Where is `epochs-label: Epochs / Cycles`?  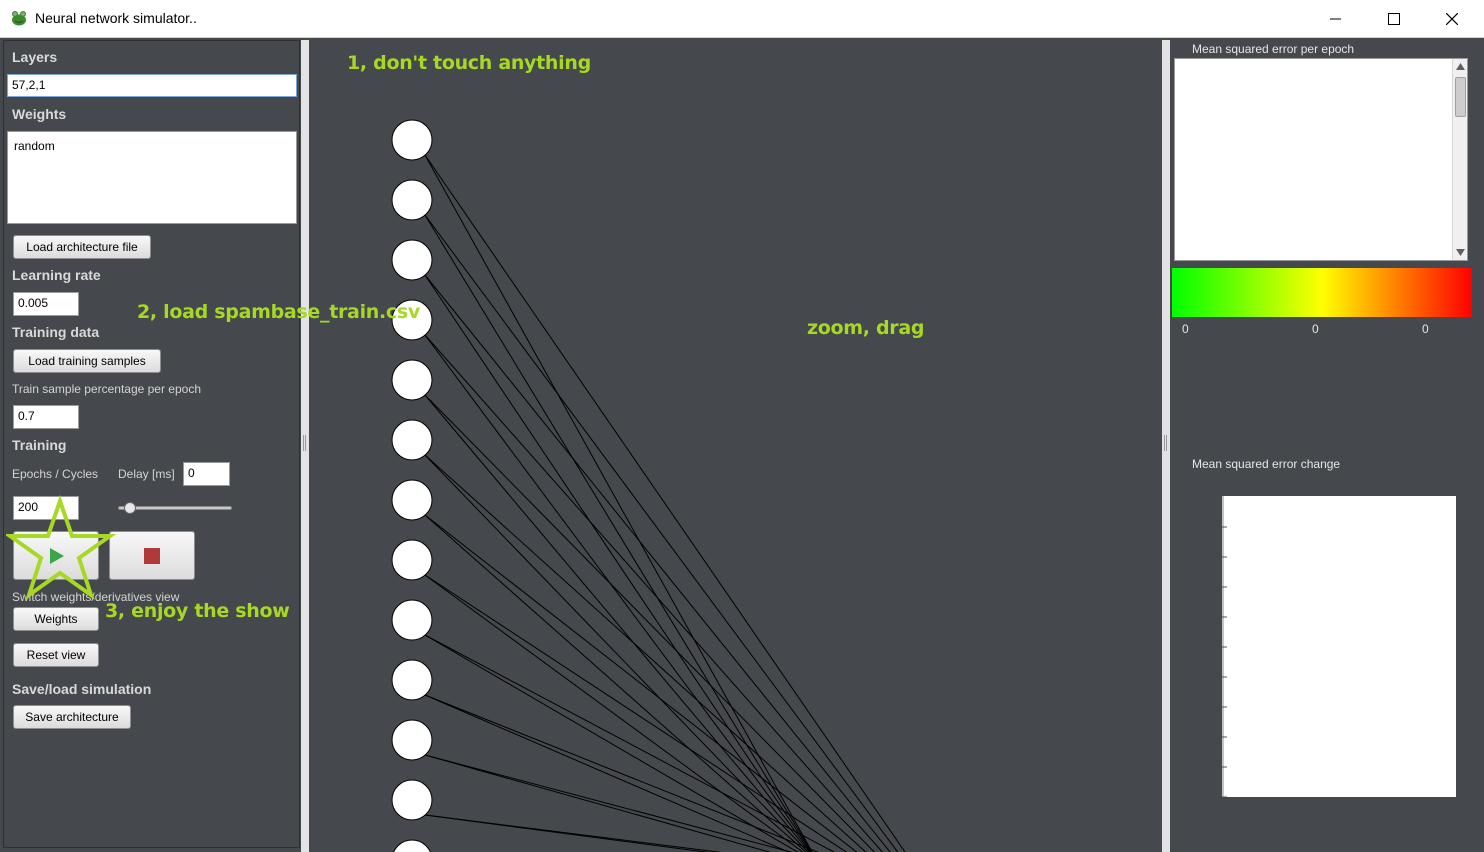
epochs-label: Epochs / Cycles is located at coordinates (55, 474).